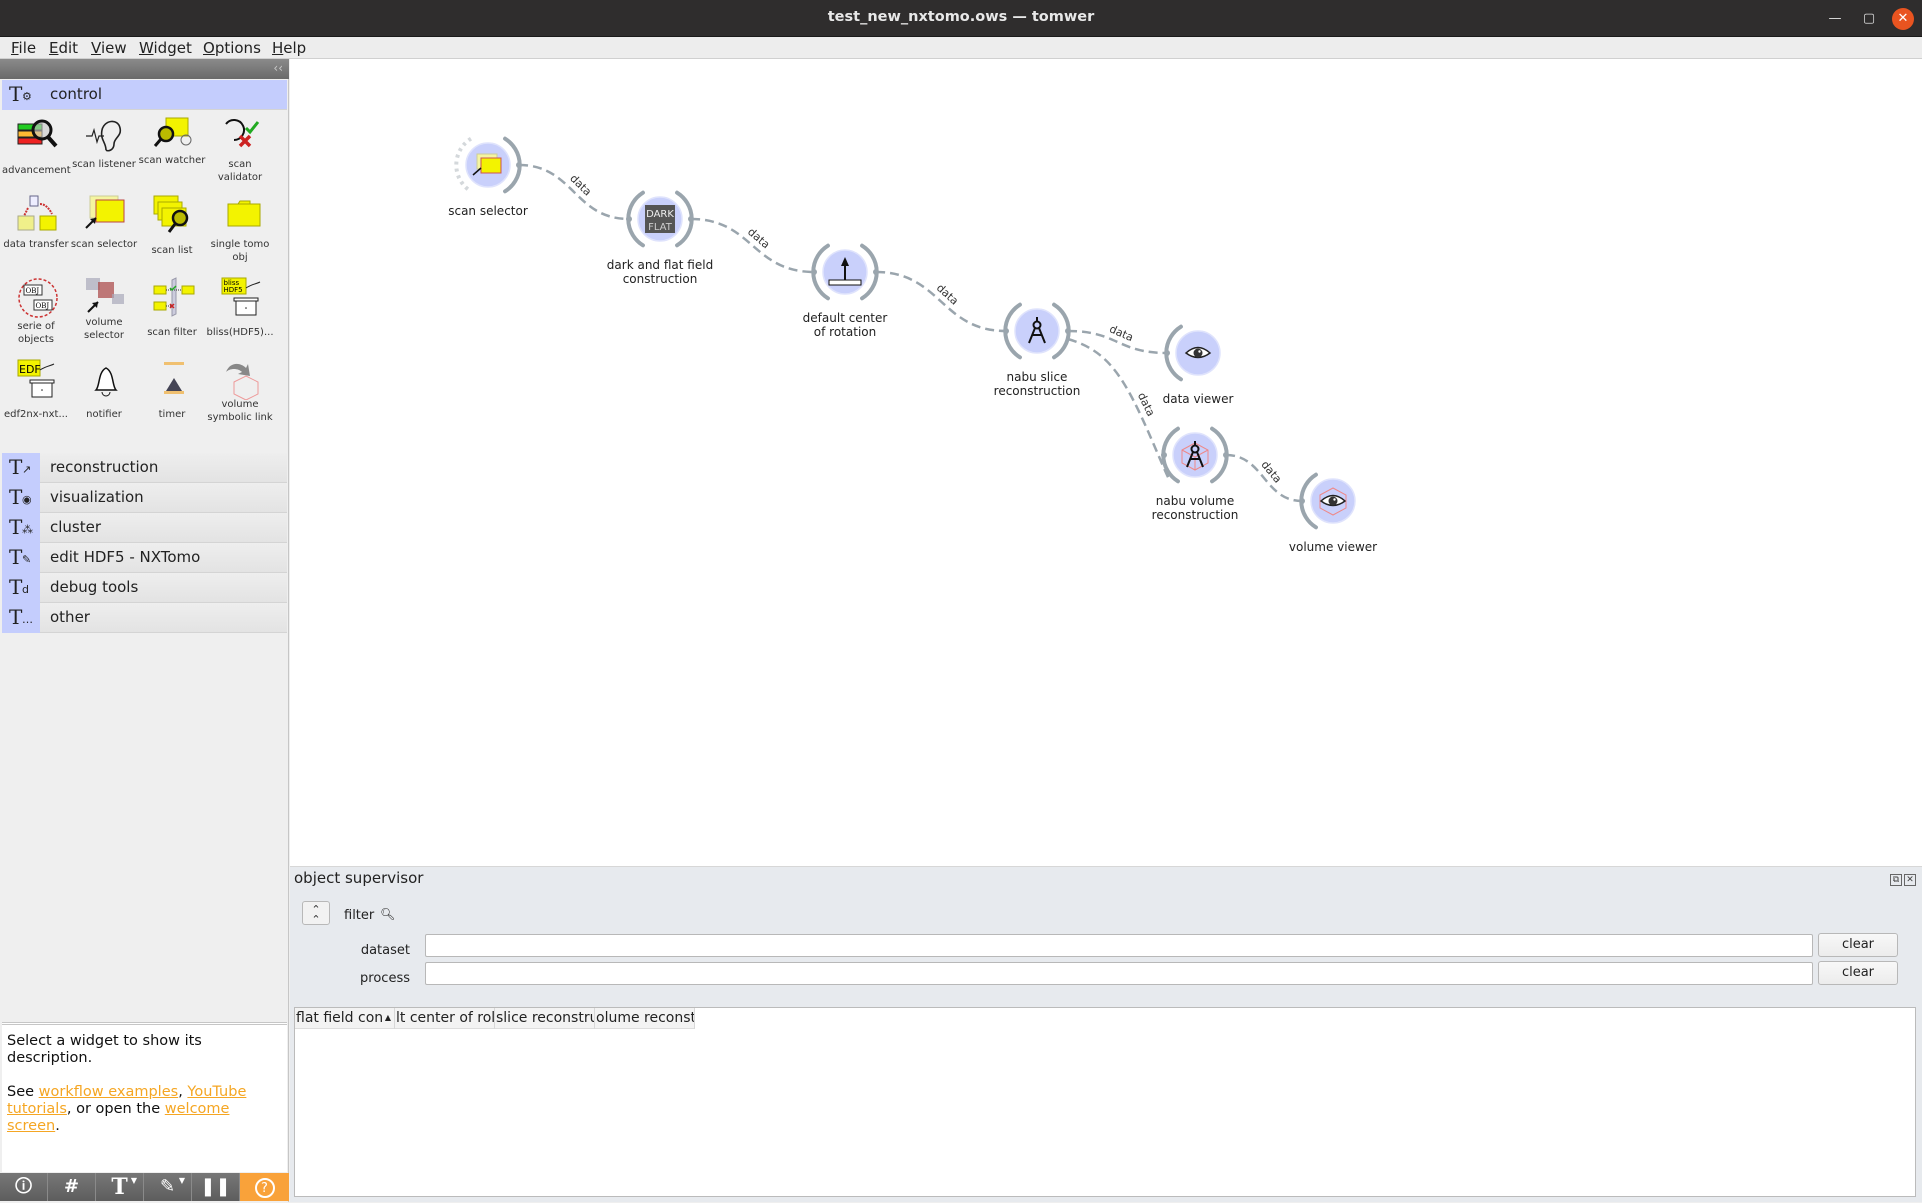 This screenshot has width=1922, height=1203. Describe the element at coordinates (94, 587) in the screenshot. I see `category-label: debug tools` at that location.